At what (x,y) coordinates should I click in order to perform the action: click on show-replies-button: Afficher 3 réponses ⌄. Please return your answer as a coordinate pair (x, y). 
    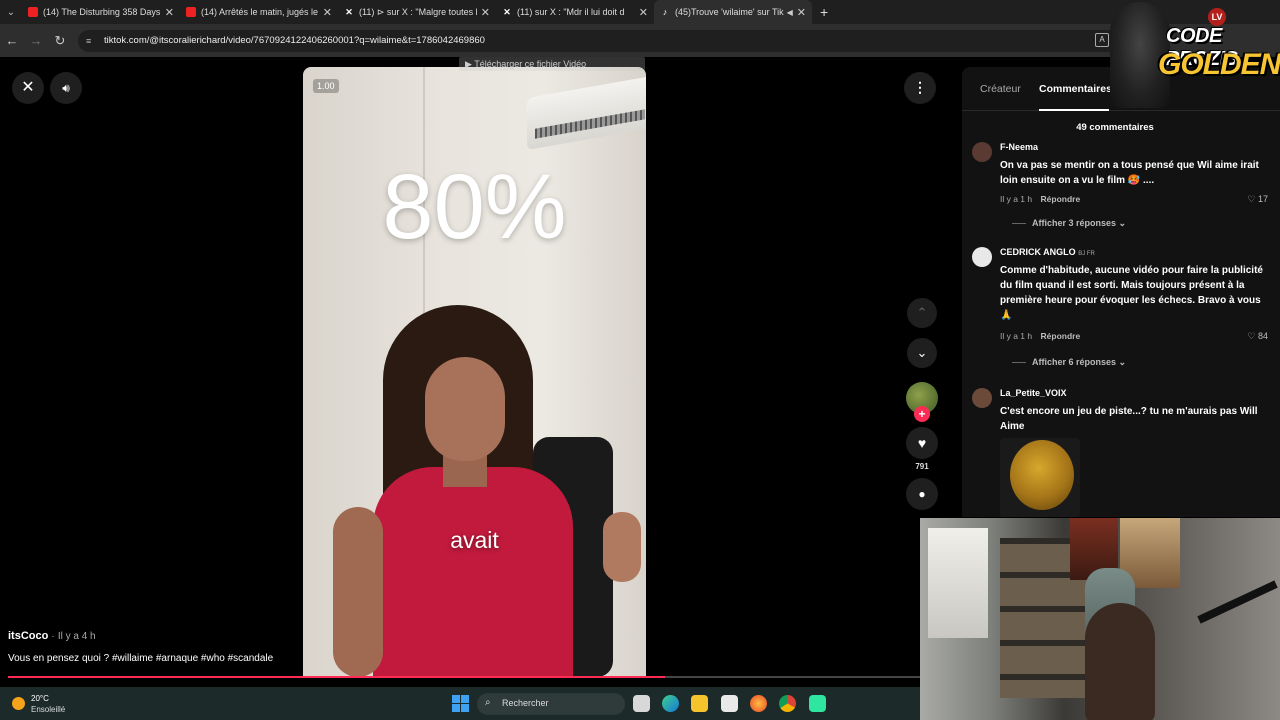
    Looking at the image, I should click on (1069, 223).